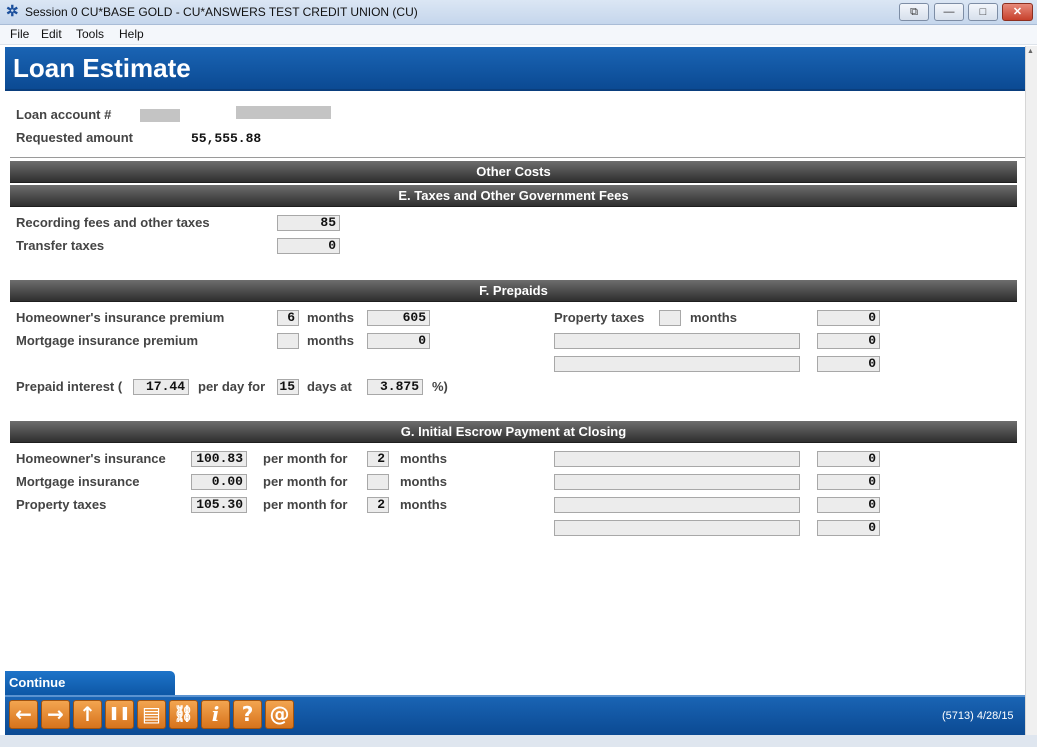 The width and height of the screenshot is (1037, 747). What do you see at coordinates (983, 12) in the screenshot?
I see `maximize-button: □` at bounding box center [983, 12].